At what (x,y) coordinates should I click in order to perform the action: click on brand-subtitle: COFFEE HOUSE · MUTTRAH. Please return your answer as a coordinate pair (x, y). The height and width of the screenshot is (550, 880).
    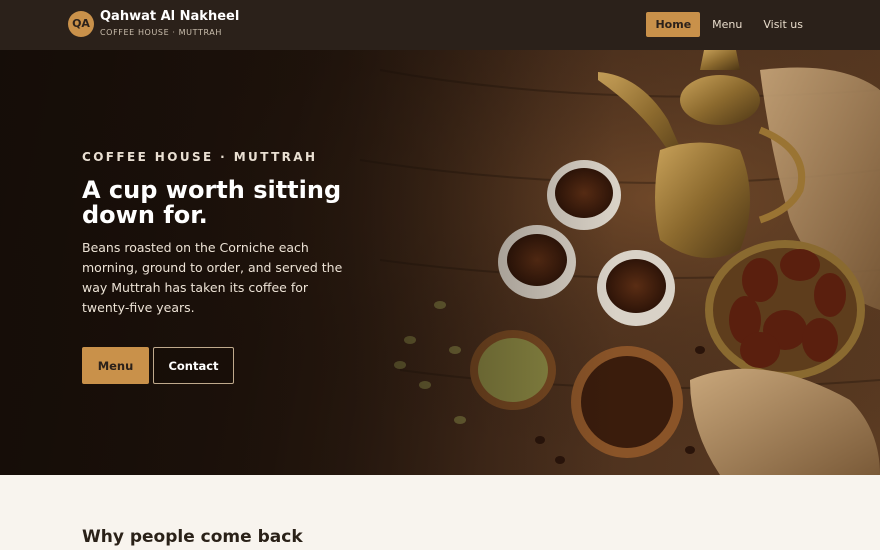
    Looking at the image, I should click on (161, 32).